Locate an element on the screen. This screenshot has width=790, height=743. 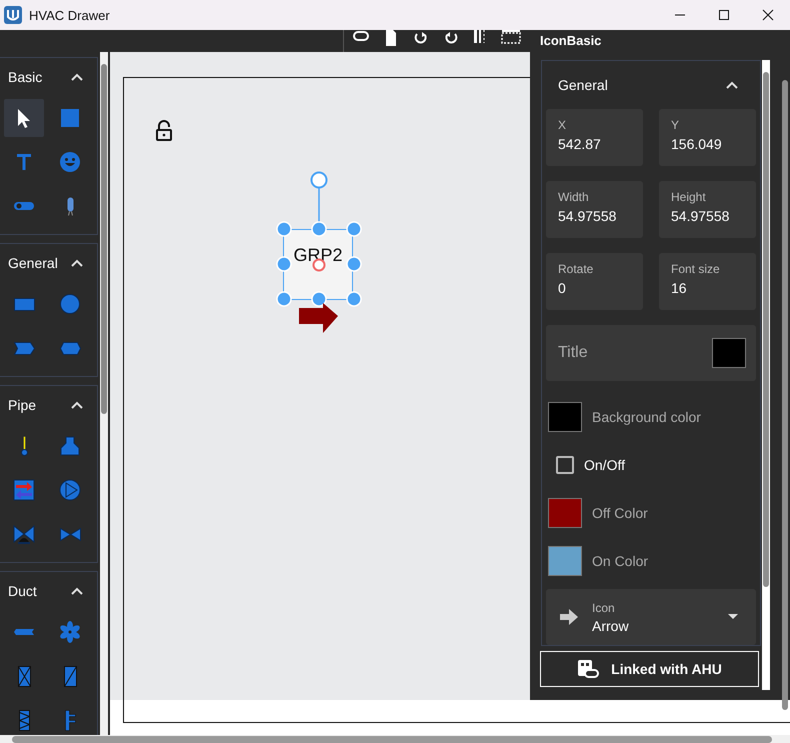
dropdown-caret-icon is located at coordinates (733, 617).